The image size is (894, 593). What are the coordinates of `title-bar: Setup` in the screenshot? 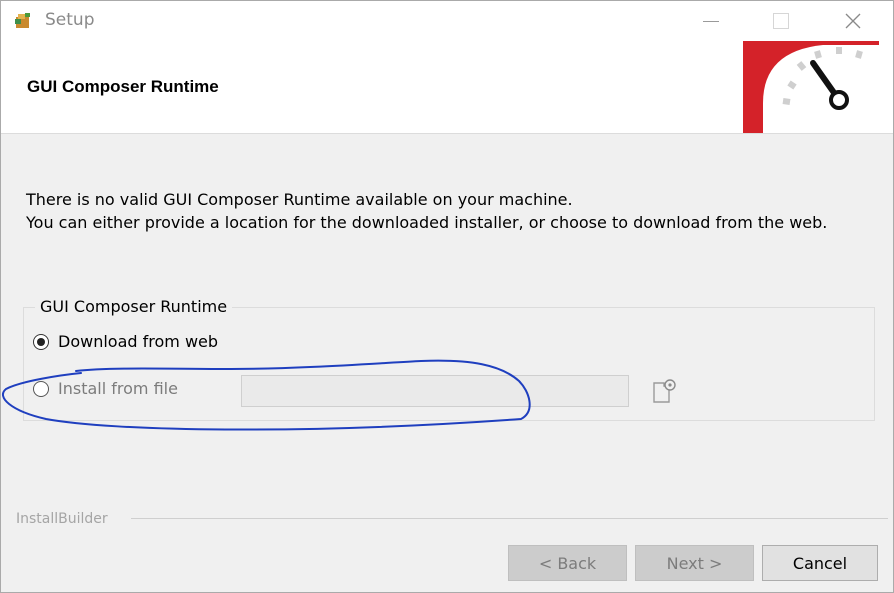 It's located at (447, 21).